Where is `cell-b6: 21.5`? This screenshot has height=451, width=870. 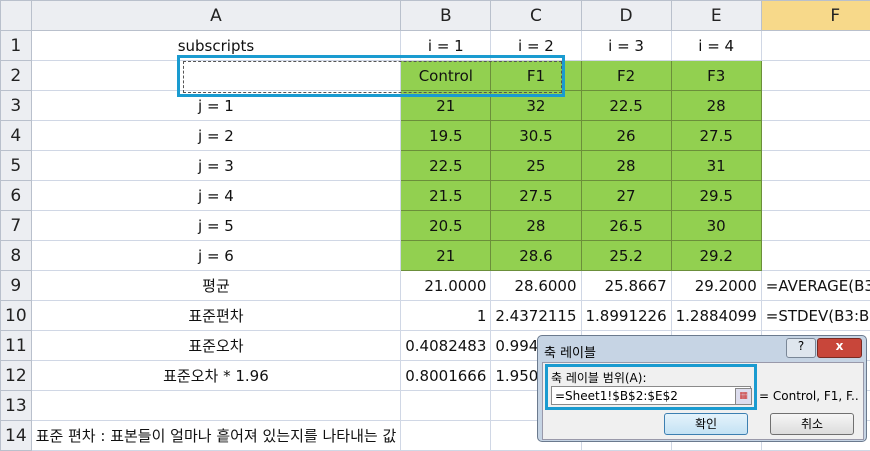 cell-b6: 21.5 is located at coordinates (446, 196).